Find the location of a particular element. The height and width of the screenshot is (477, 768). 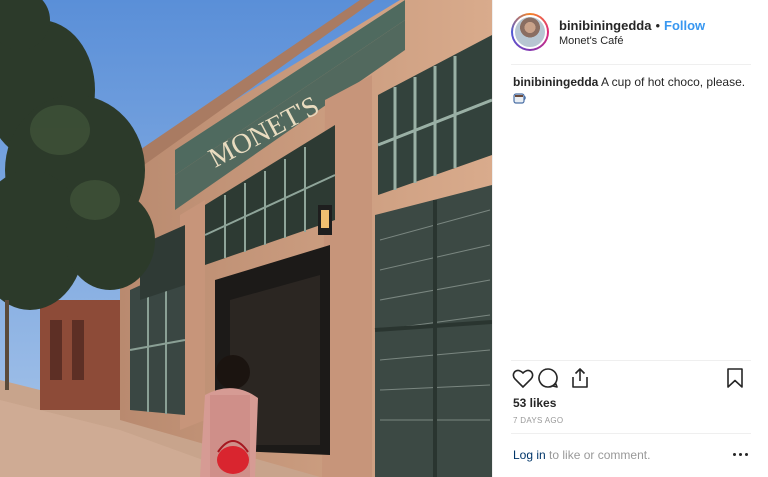

follow-button: Follow is located at coordinates (684, 25).